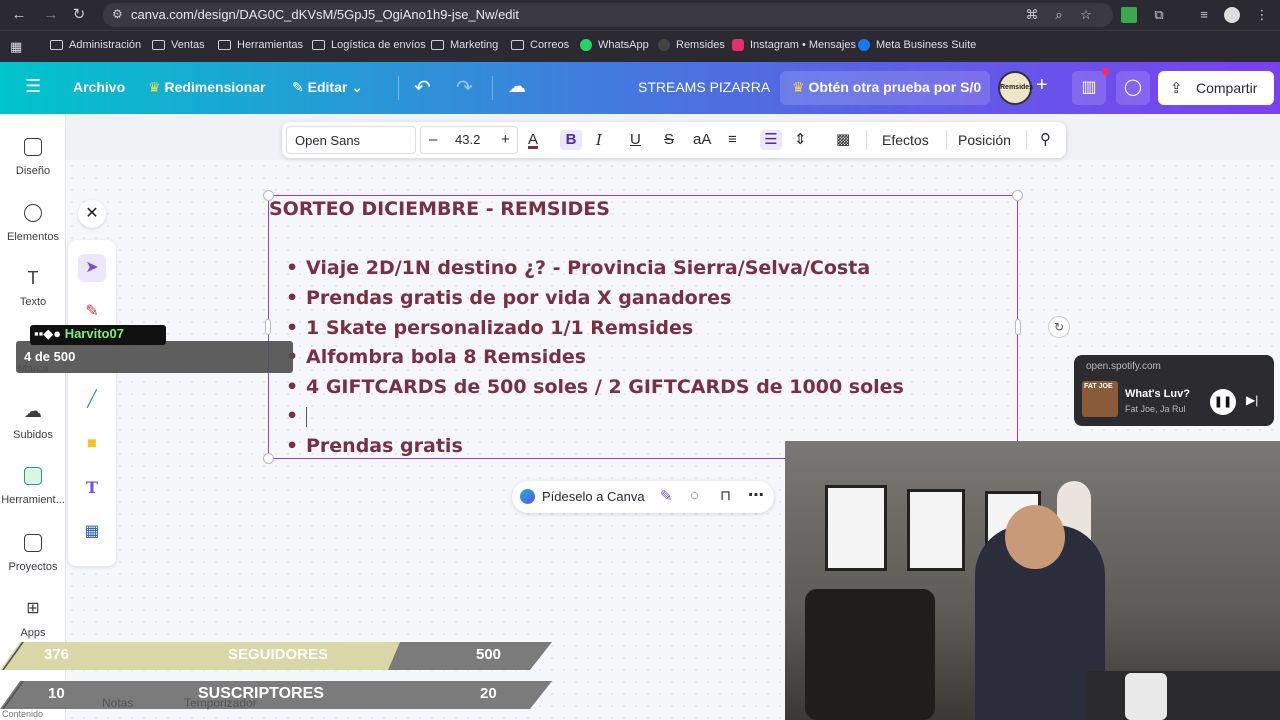 Image resolution: width=1280 pixels, height=720 pixels. What do you see at coordinates (51, 15) in the screenshot?
I see `forward-arrow-icon: →` at bounding box center [51, 15].